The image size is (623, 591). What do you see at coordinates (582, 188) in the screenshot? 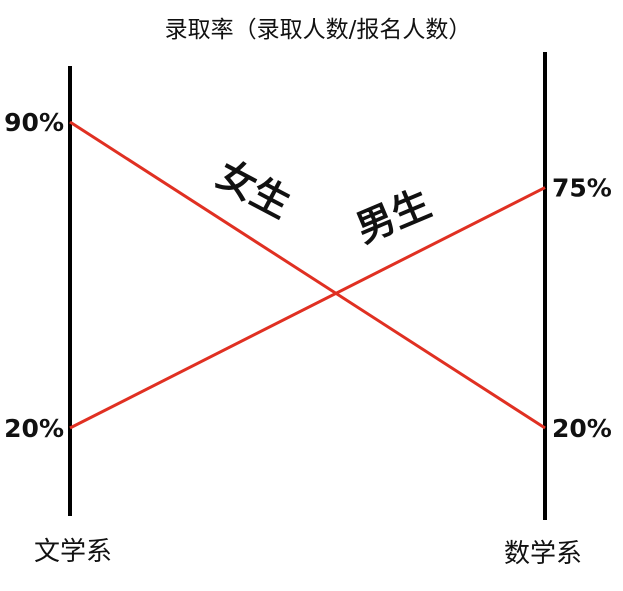
I see `value-label-male-right: 75%` at bounding box center [582, 188].